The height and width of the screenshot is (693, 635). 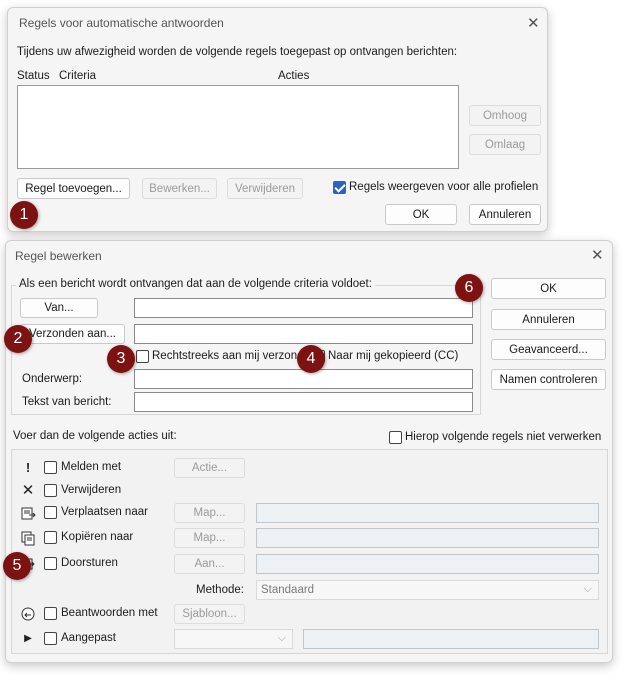 I want to click on method-select: Standaard ⌵, so click(x=427, y=590).